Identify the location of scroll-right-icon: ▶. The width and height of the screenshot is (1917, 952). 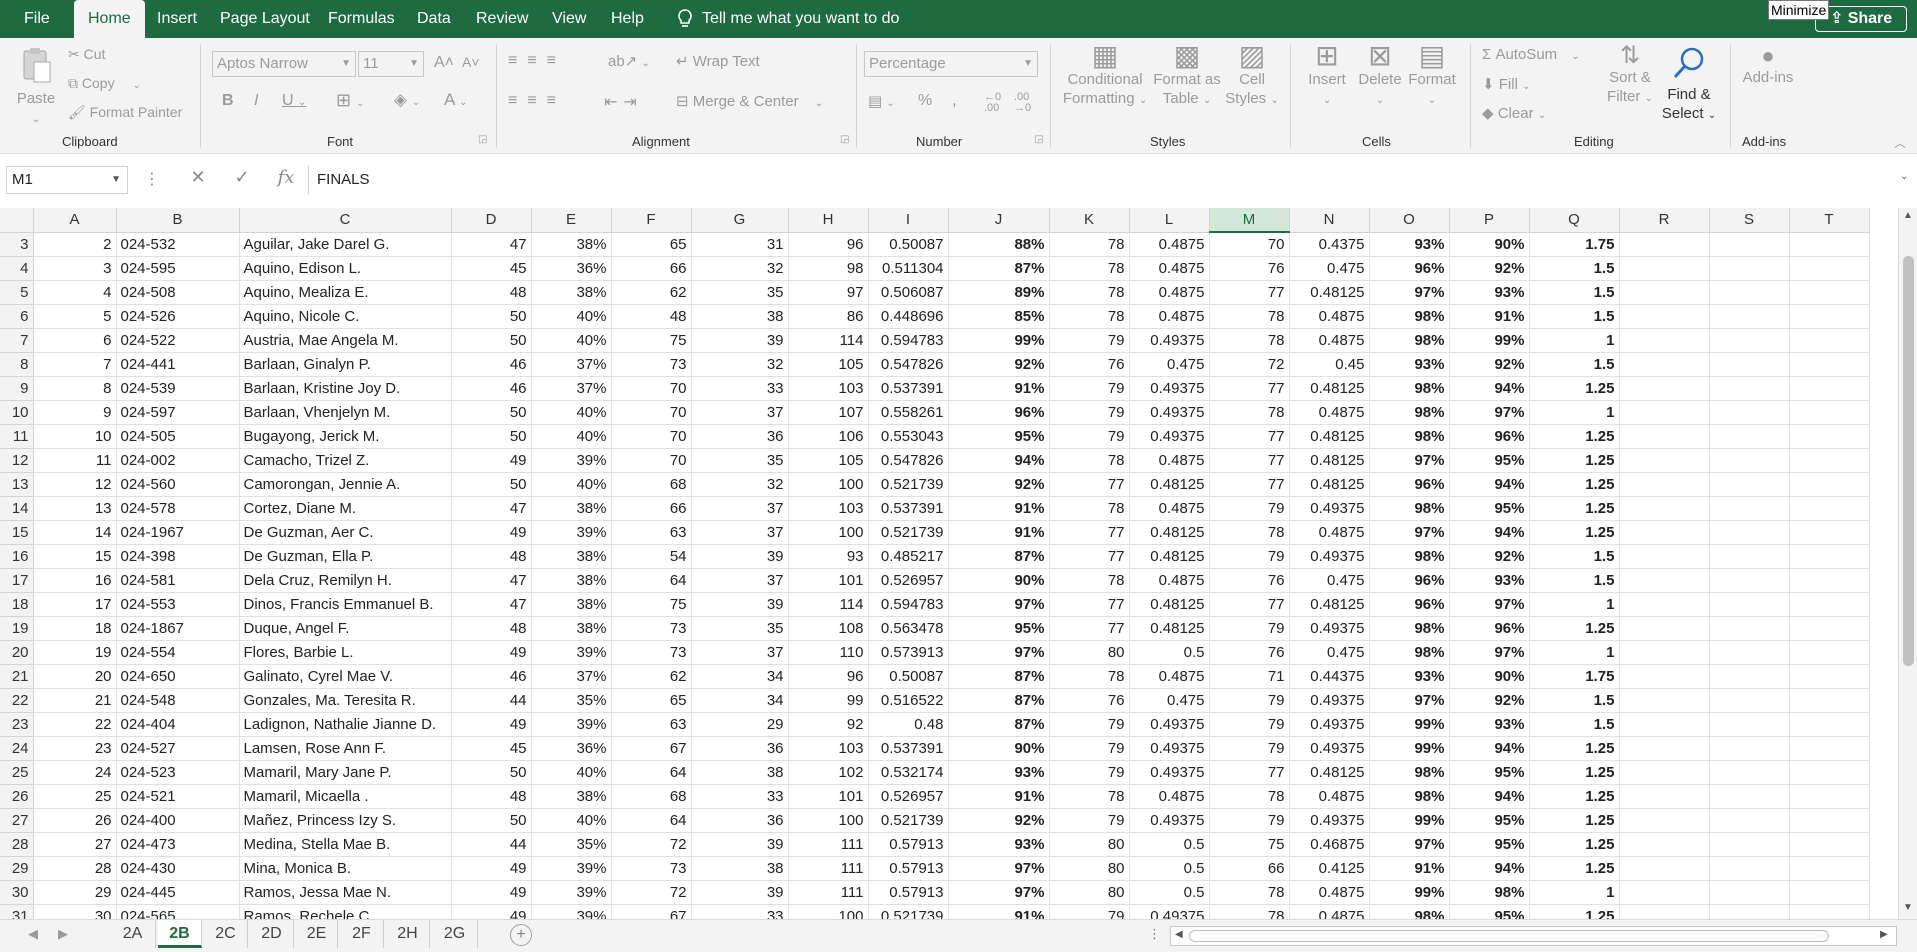
(1884, 934).